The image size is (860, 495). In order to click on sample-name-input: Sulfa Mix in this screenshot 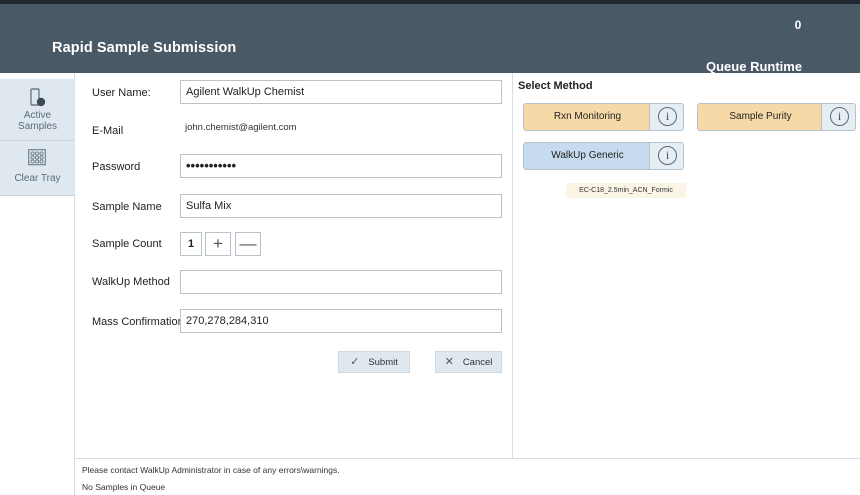, I will do `click(341, 206)`.